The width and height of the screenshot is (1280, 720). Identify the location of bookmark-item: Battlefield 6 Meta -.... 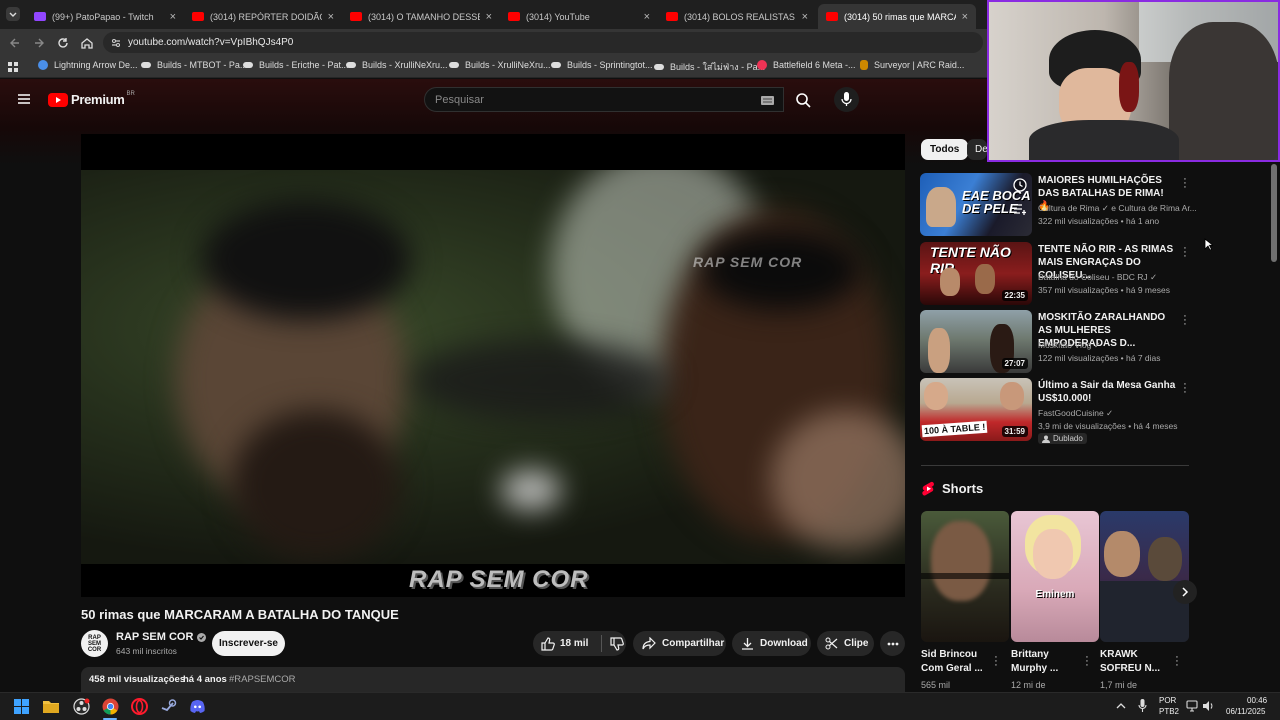
(806, 65).